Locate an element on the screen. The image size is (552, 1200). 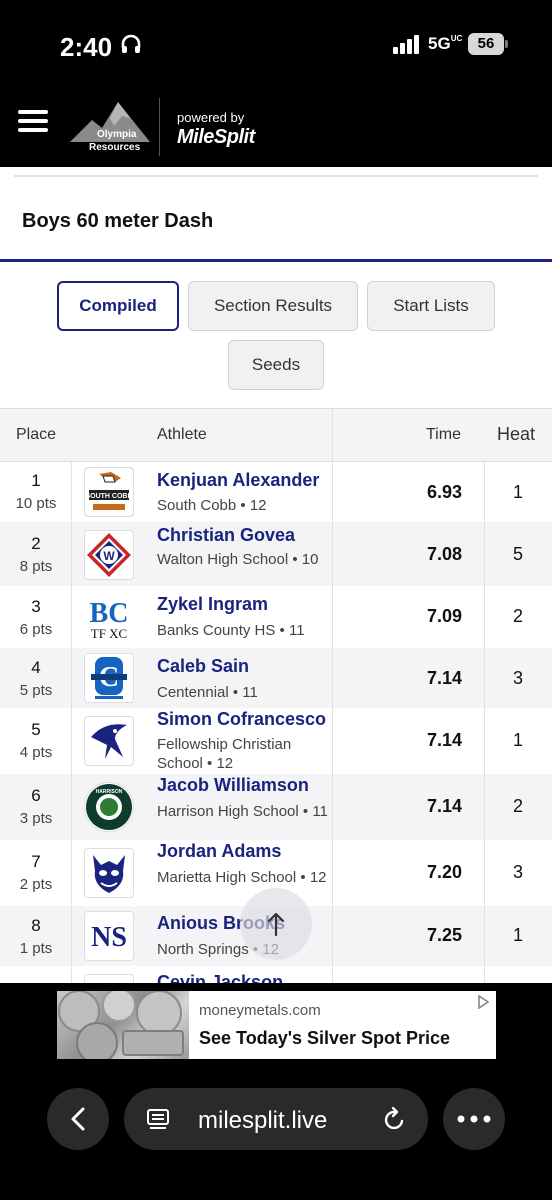
ad-headline: See Today's Silver Spot Price is located at coordinates (324, 1038).